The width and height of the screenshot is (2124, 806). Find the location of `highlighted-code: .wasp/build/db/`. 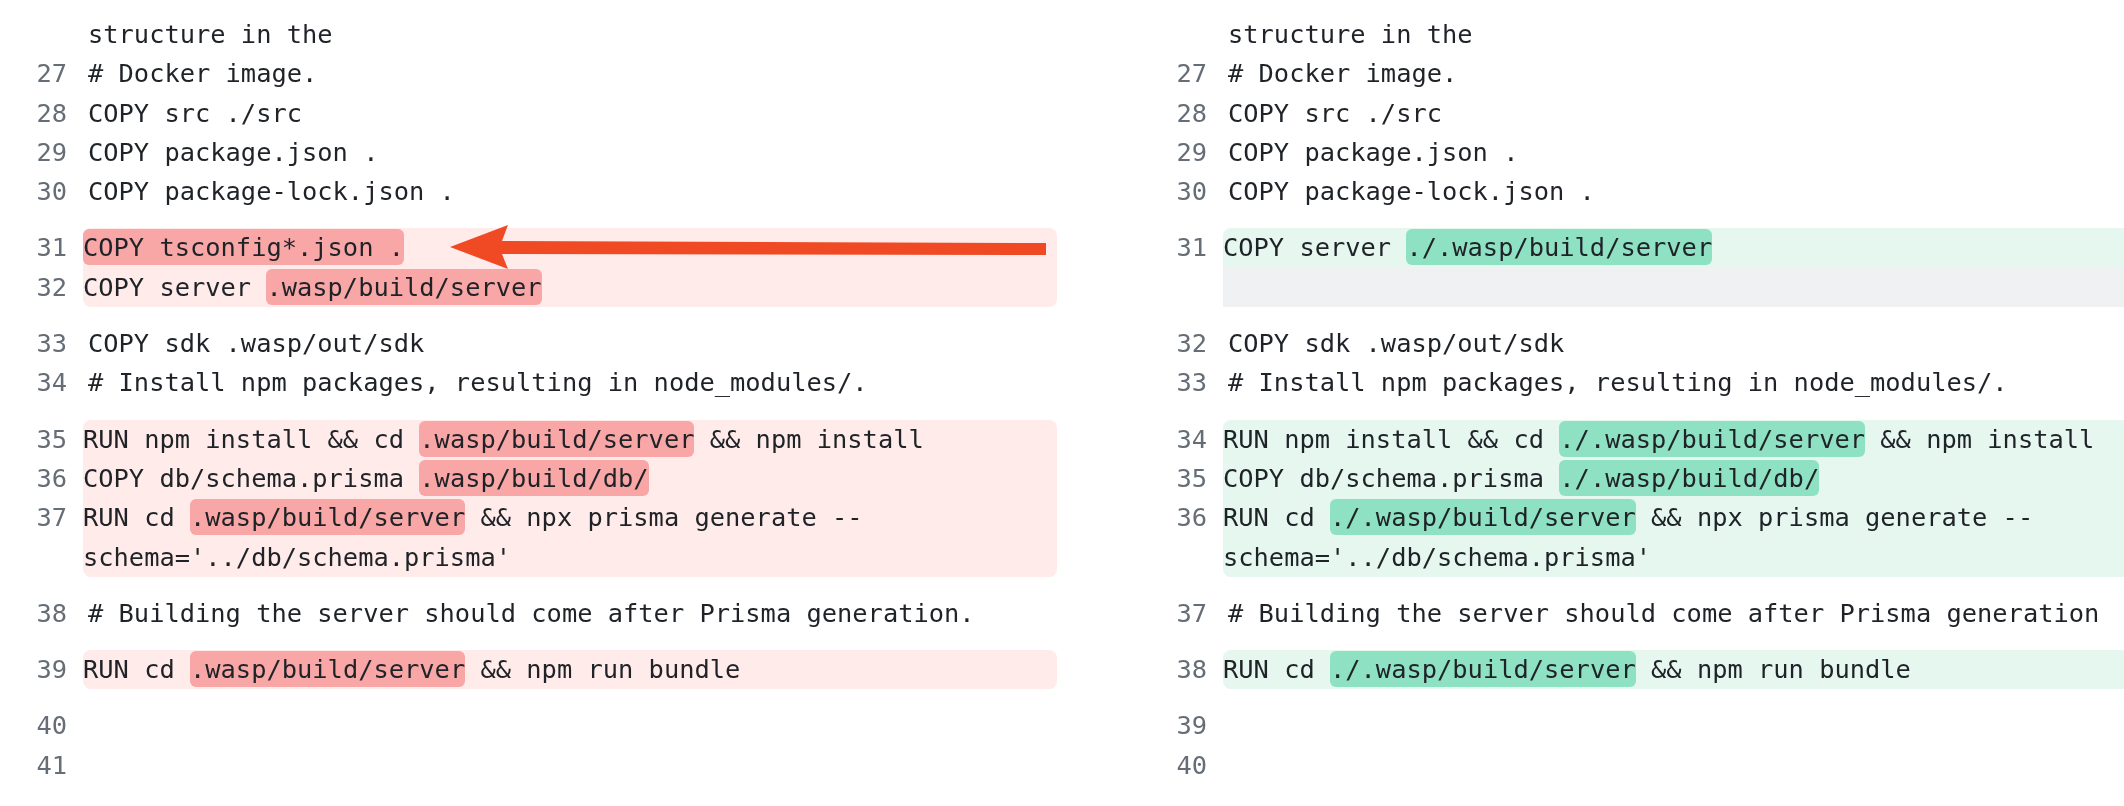

highlighted-code: .wasp/build/db/ is located at coordinates (534, 477).